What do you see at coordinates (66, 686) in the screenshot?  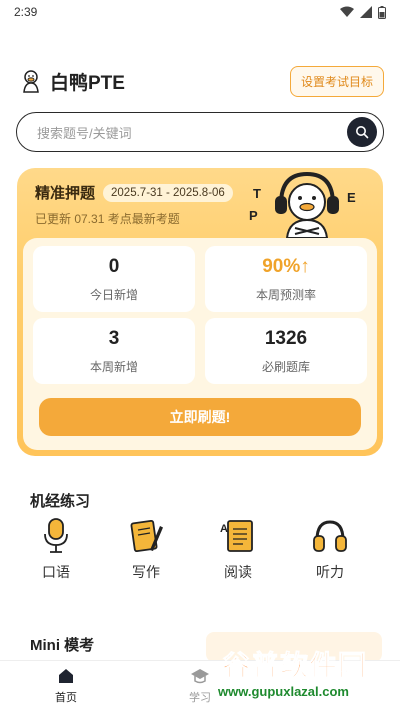 I see `tab-home: 首页` at bounding box center [66, 686].